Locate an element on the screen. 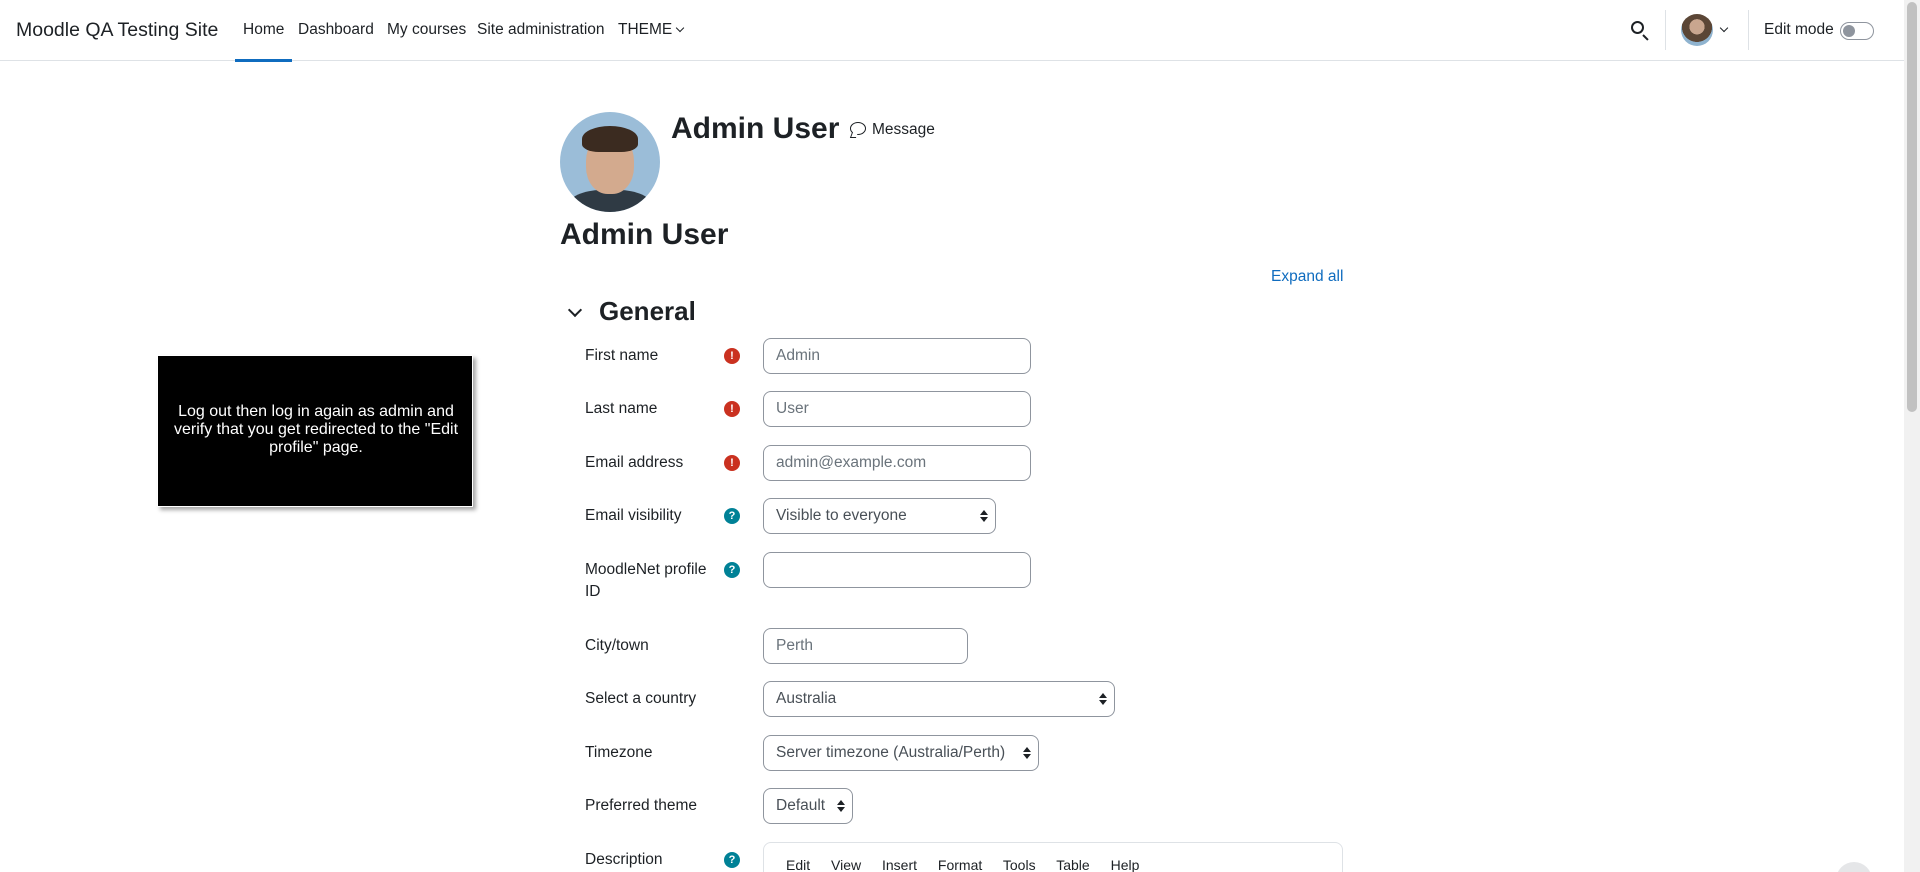 This screenshot has height=872, width=1920. country-select: Australia is located at coordinates (939, 699).